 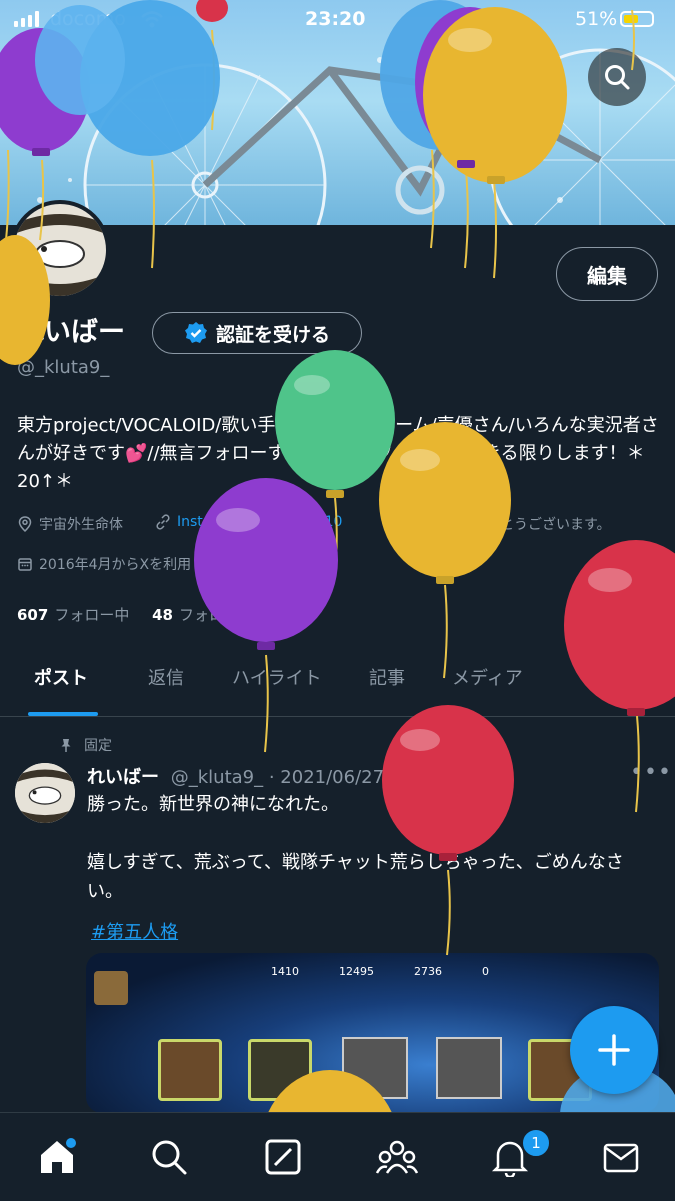 I want to click on profile-name: れいばー, so click(x=71, y=332).